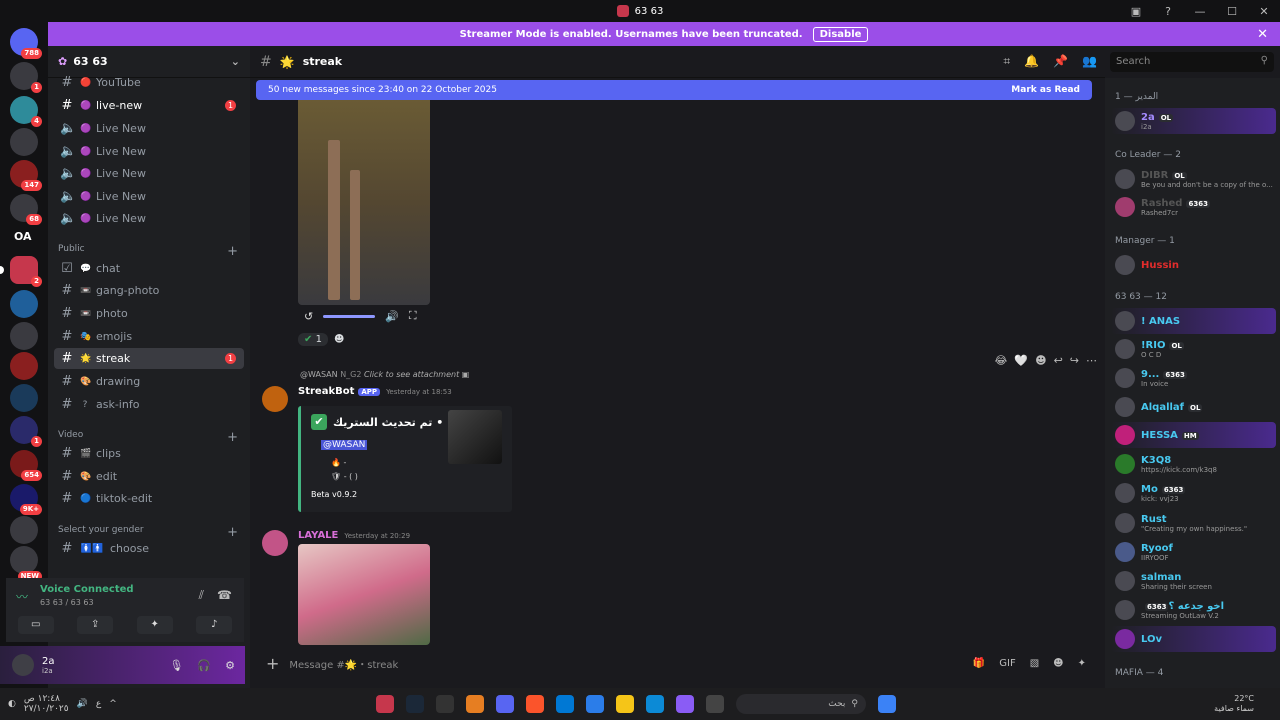 This screenshot has height=720, width=1280. Describe the element at coordinates (313, 339) in the screenshot. I see `reaction: ✔ 1` at that location.